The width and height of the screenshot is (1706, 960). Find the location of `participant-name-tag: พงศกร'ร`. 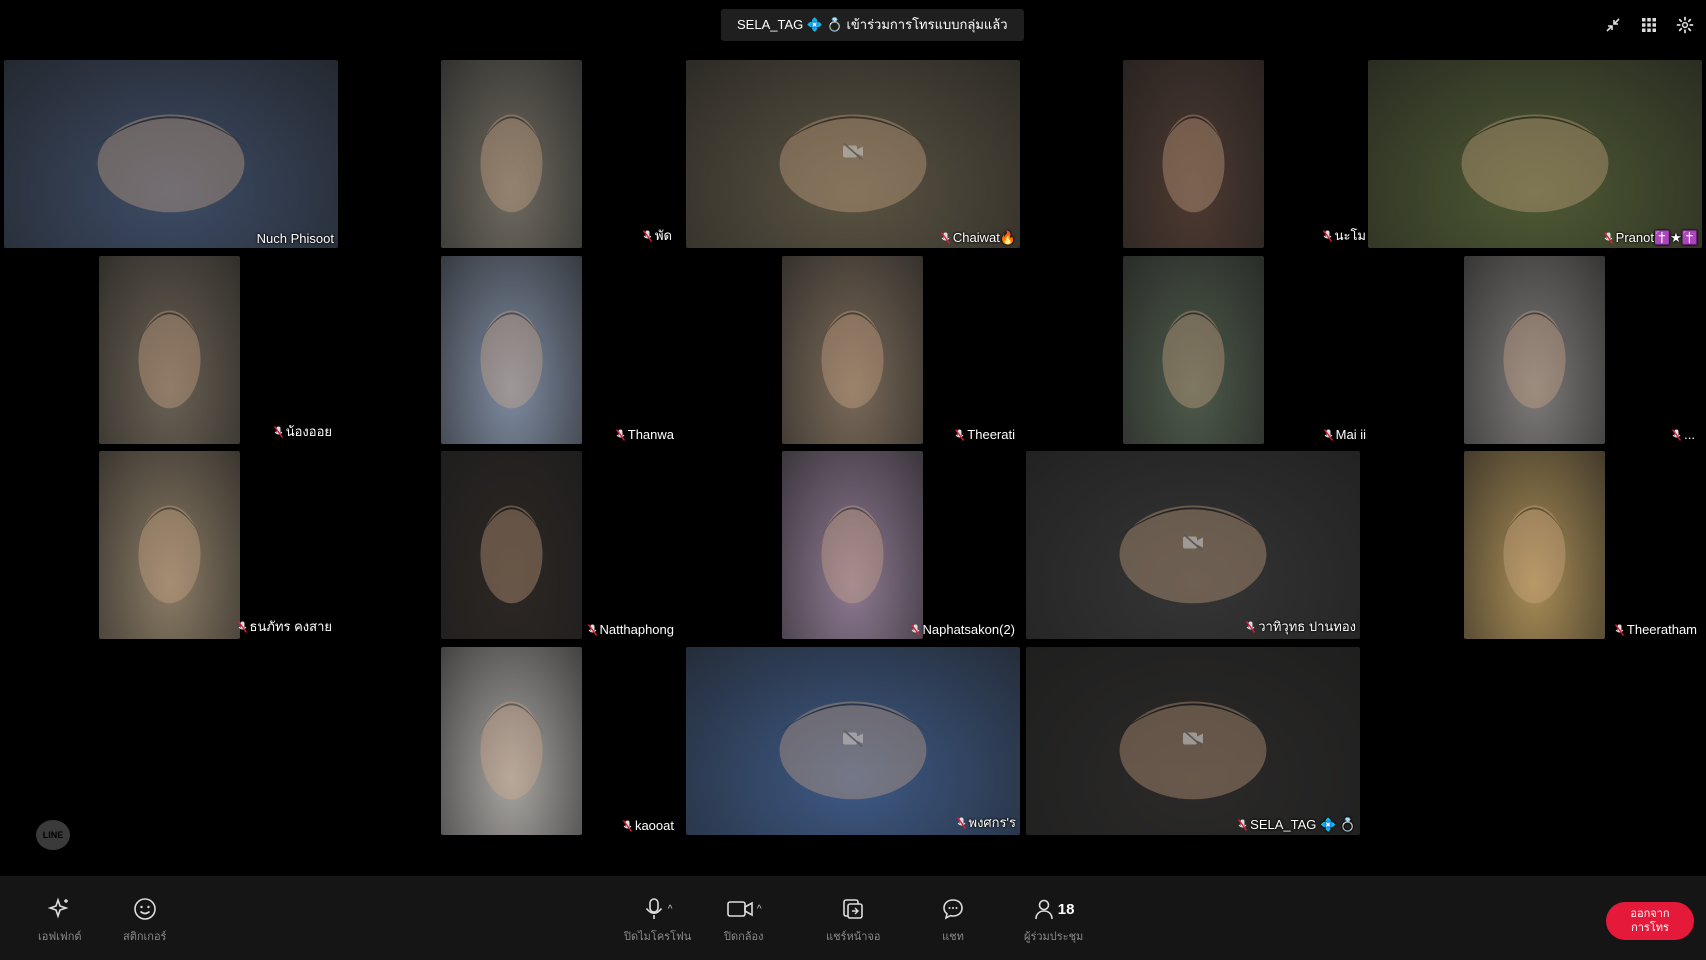

participant-name-tag: พงศกร'ร is located at coordinates (986, 822).